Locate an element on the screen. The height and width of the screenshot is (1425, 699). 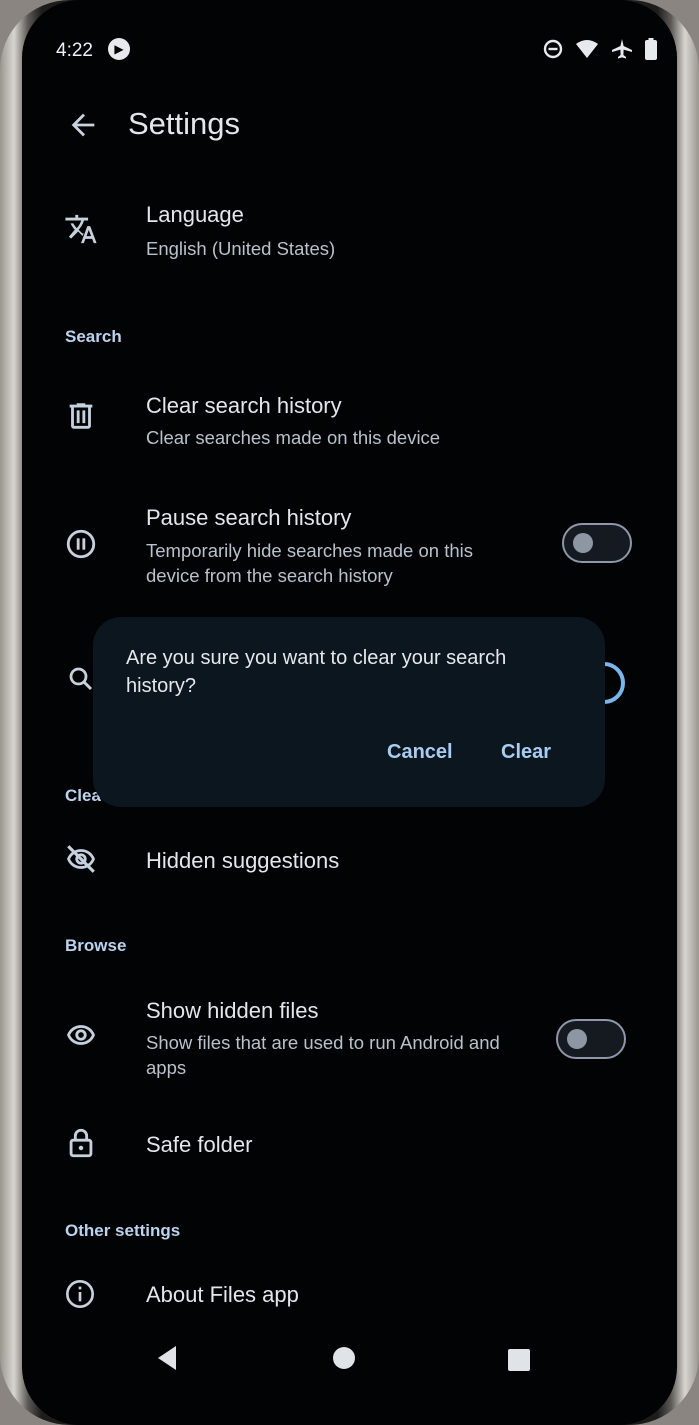
info-icon is located at coordinates (80, 1294).